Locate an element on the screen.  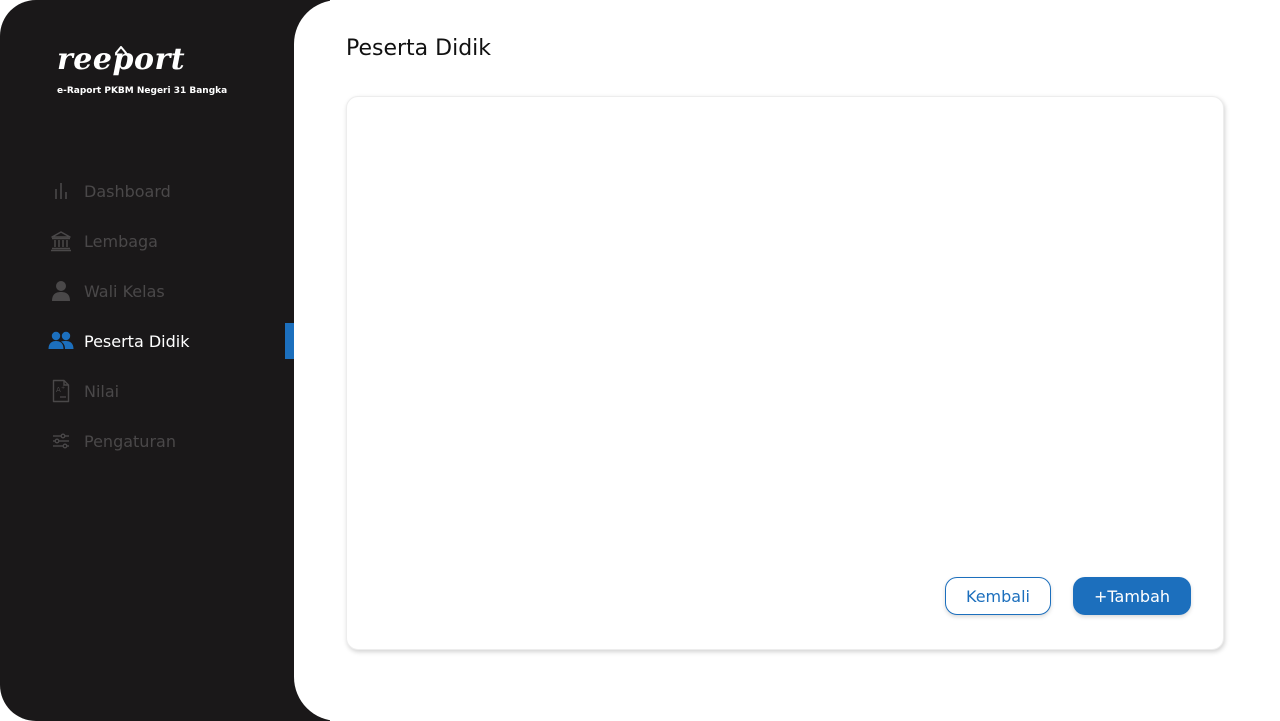
sidebar-item-peserta-didik: Peserta Didik is located at coordinates (171, 341).